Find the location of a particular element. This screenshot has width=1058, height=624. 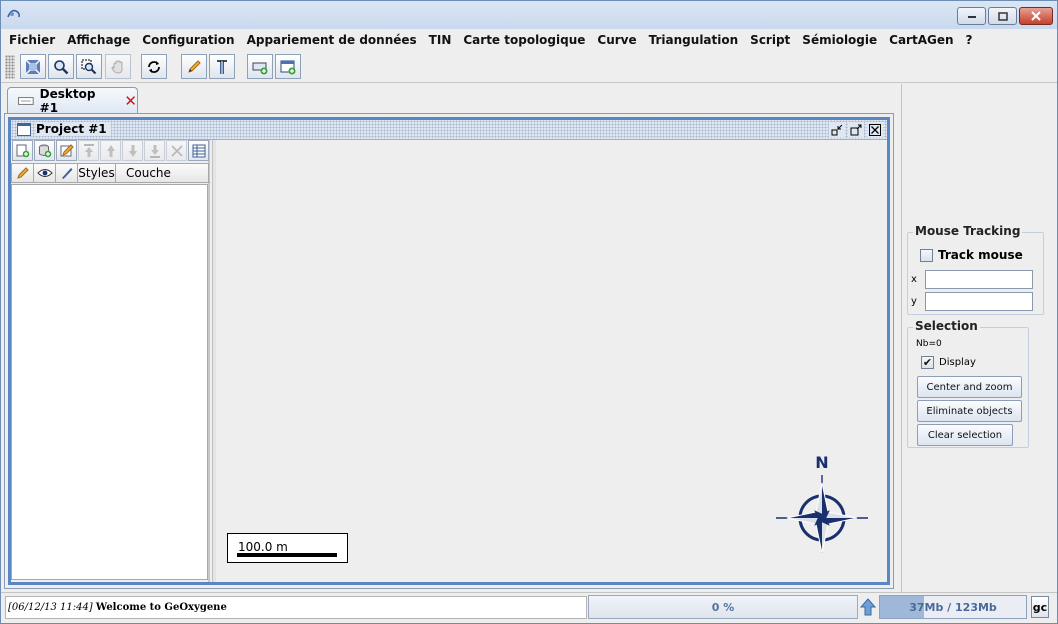

close-icon is located at coordinates (1036, 16).